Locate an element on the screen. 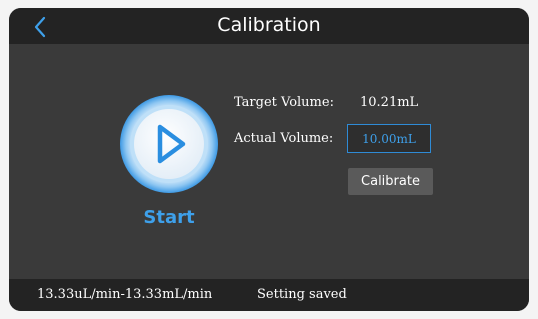 Image resolution: width=538 pixels, height=319 pixels. start-label: Start is located at coordinates (169, 217).